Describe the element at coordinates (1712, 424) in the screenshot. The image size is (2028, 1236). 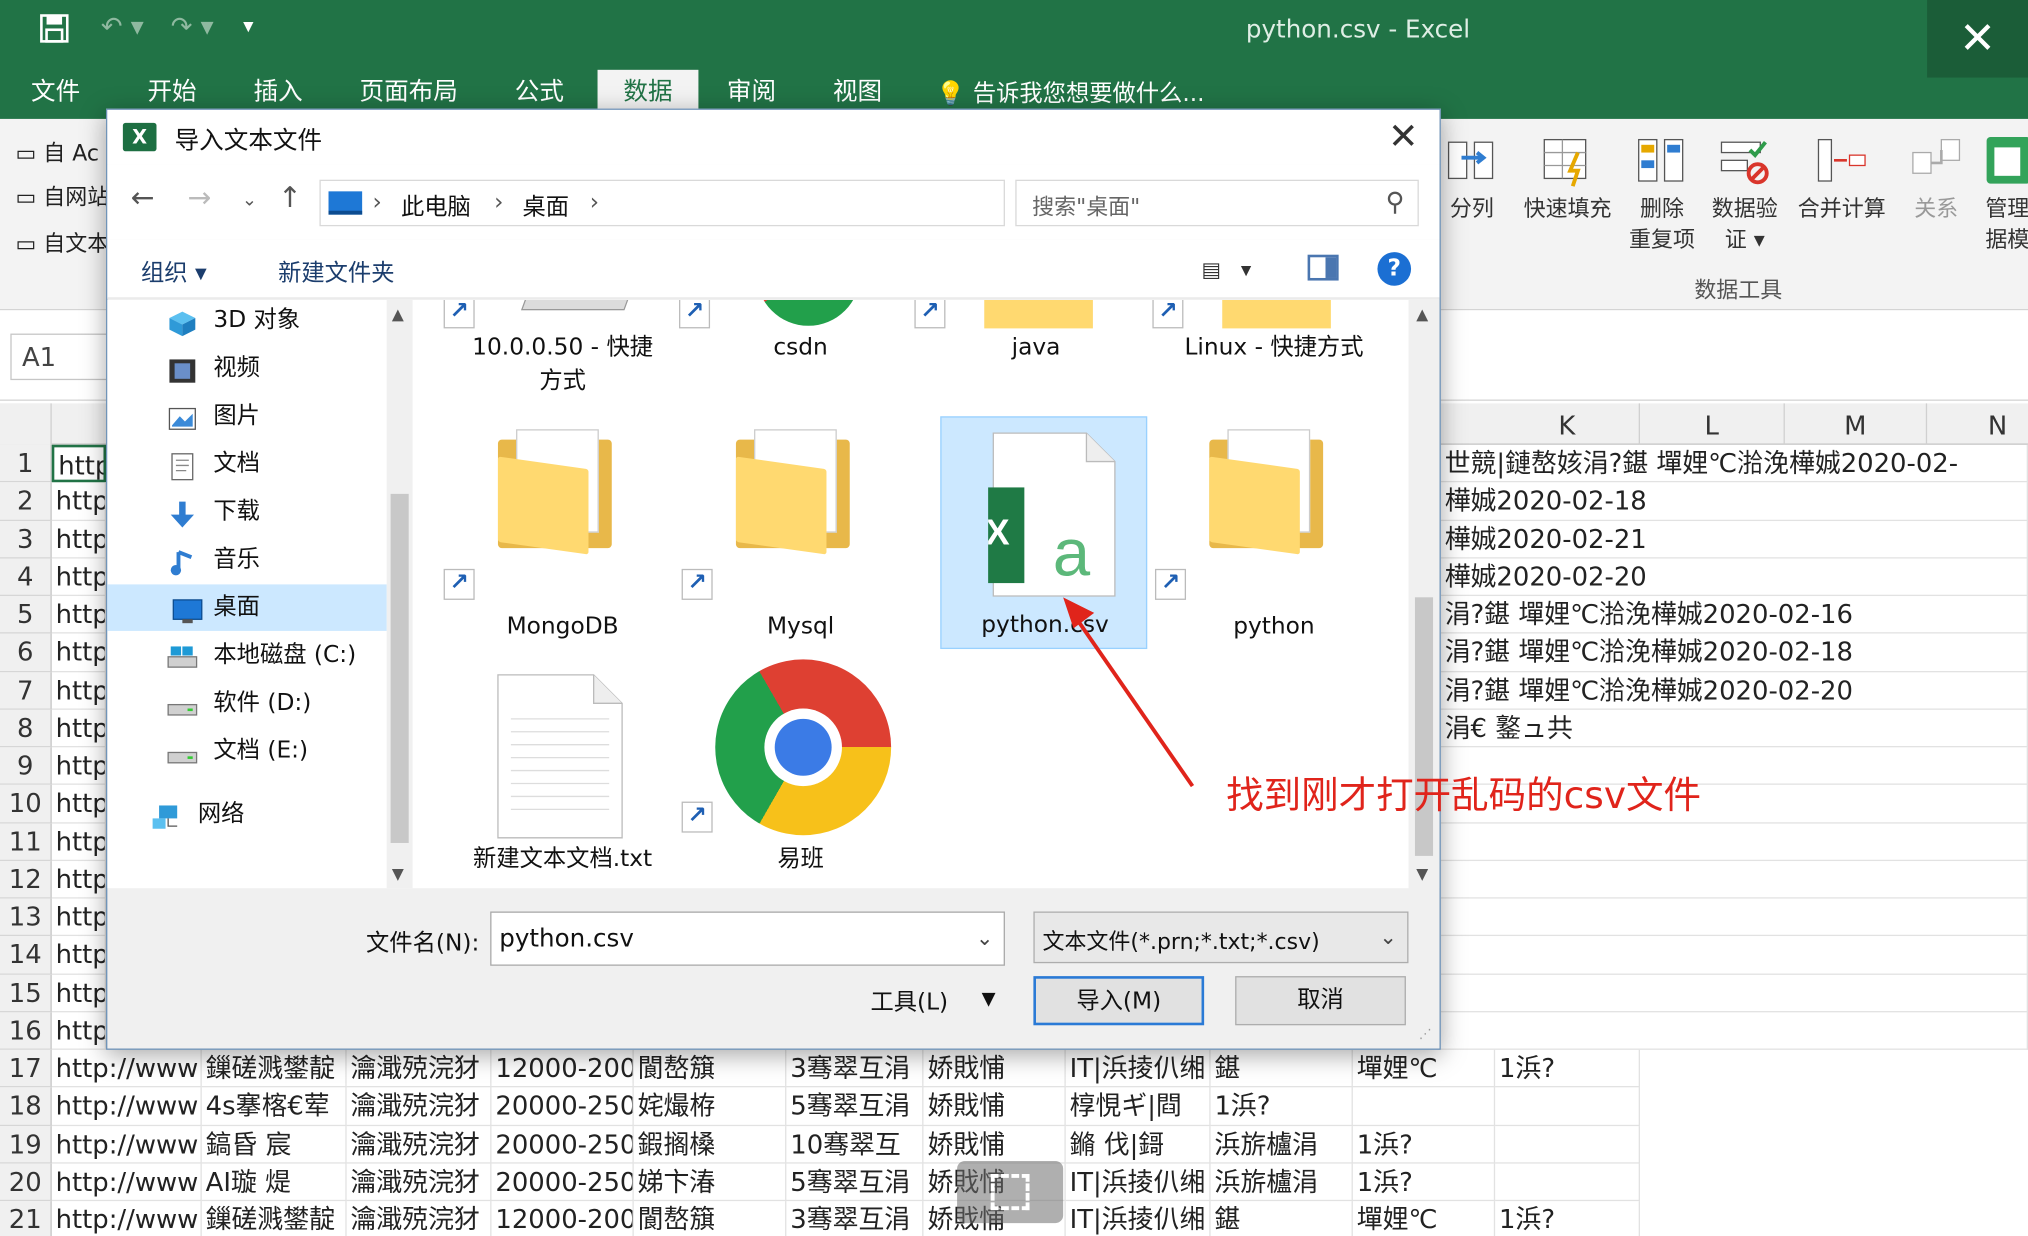
I see `column-header-l: L` at that location.